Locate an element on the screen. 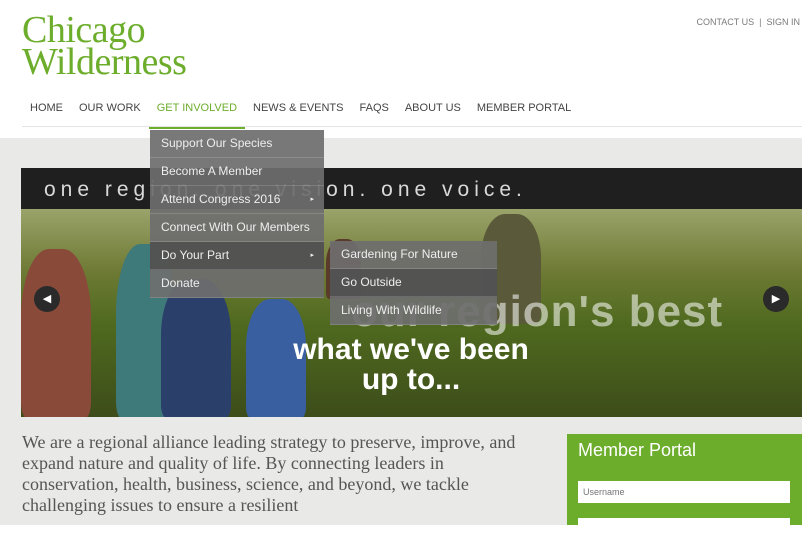  submenu-item-gardening-for-nature: Gardening For Nature is located at coordinates (413, 255).